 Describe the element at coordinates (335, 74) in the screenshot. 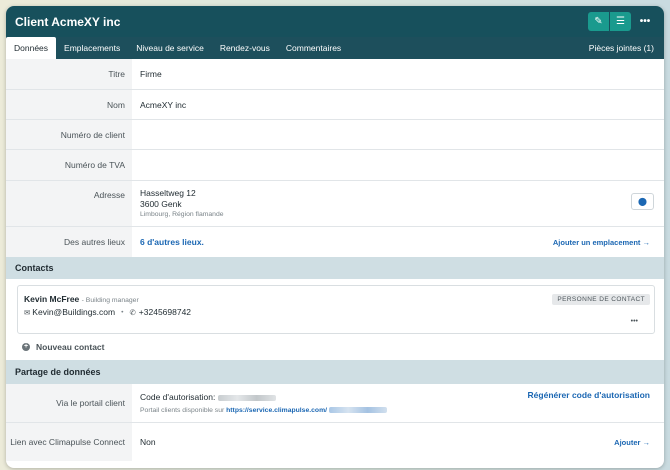

I see `field-titre: Titre Firme` at that location.